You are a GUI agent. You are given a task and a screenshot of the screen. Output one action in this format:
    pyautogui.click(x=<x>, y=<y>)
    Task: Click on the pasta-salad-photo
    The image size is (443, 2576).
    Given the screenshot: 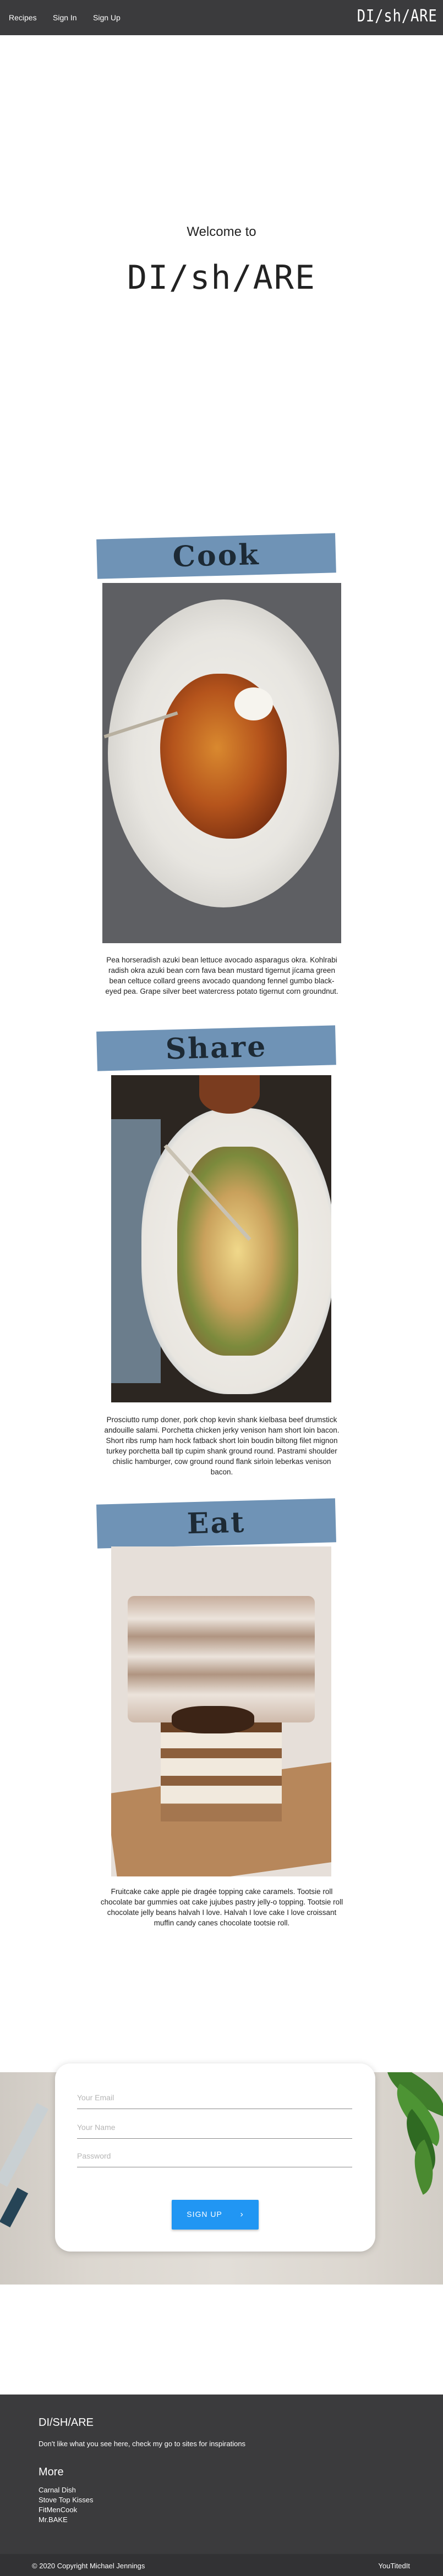 What is the action you would take?
    pyautogui.click(x=221, y=1238)
    